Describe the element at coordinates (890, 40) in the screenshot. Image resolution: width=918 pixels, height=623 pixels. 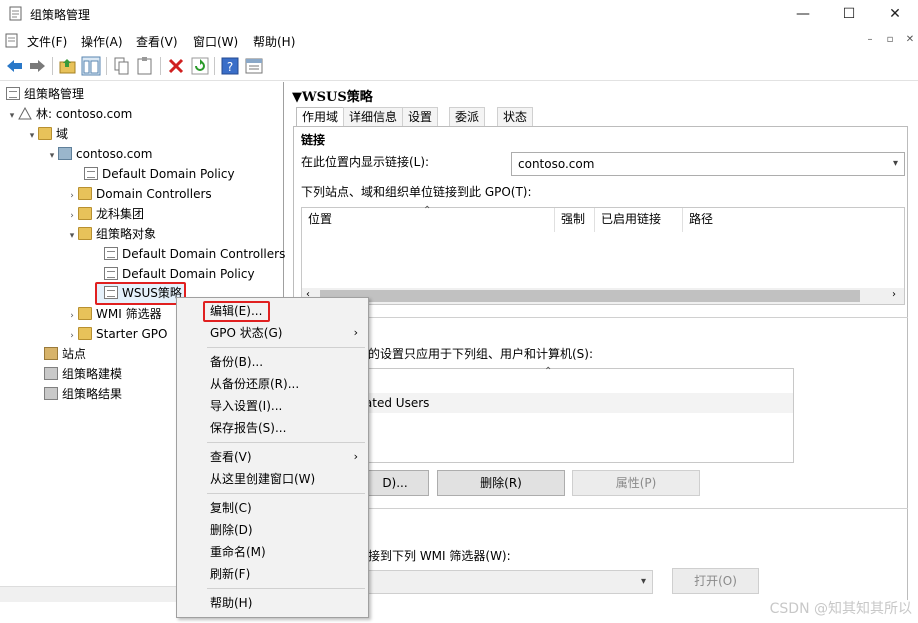
I see `mdi-restore-button: ▫` at that location.